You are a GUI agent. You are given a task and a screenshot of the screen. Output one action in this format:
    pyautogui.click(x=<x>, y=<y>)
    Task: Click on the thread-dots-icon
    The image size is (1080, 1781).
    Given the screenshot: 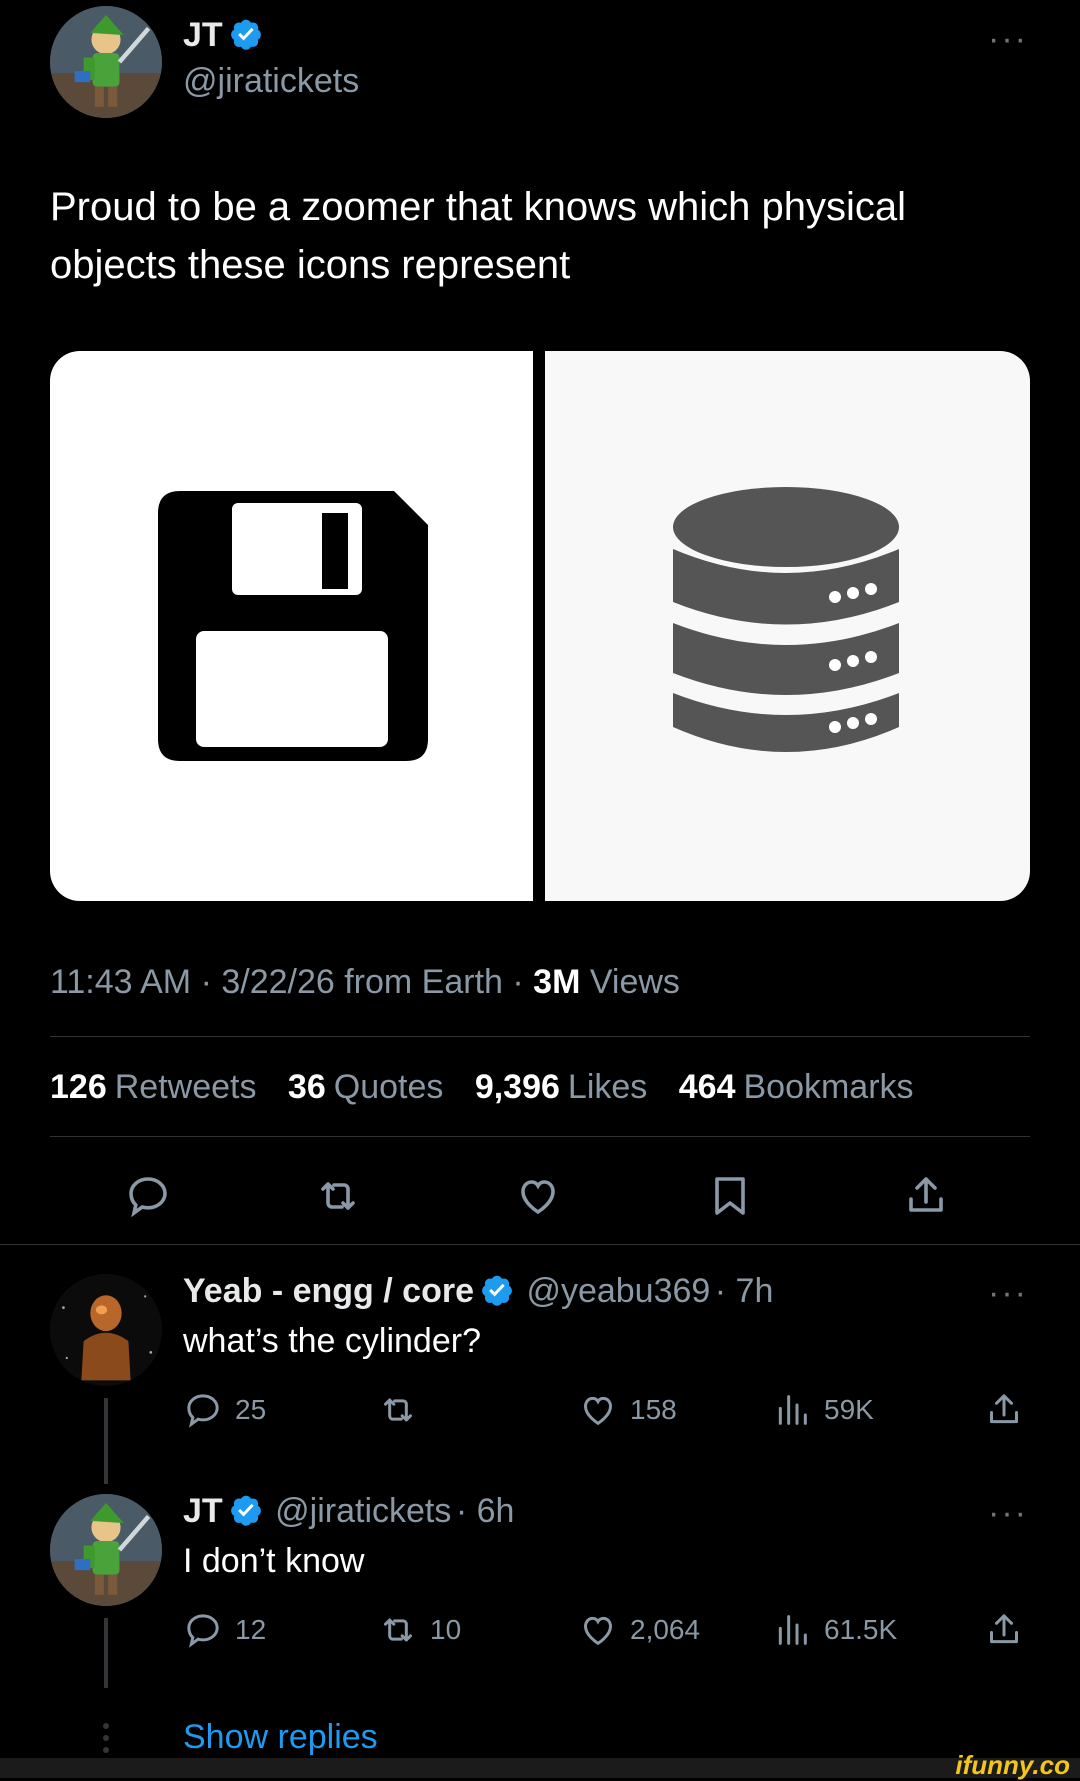 What is the action you would take?
    pyautogui.click(x=106, y=1738)
    